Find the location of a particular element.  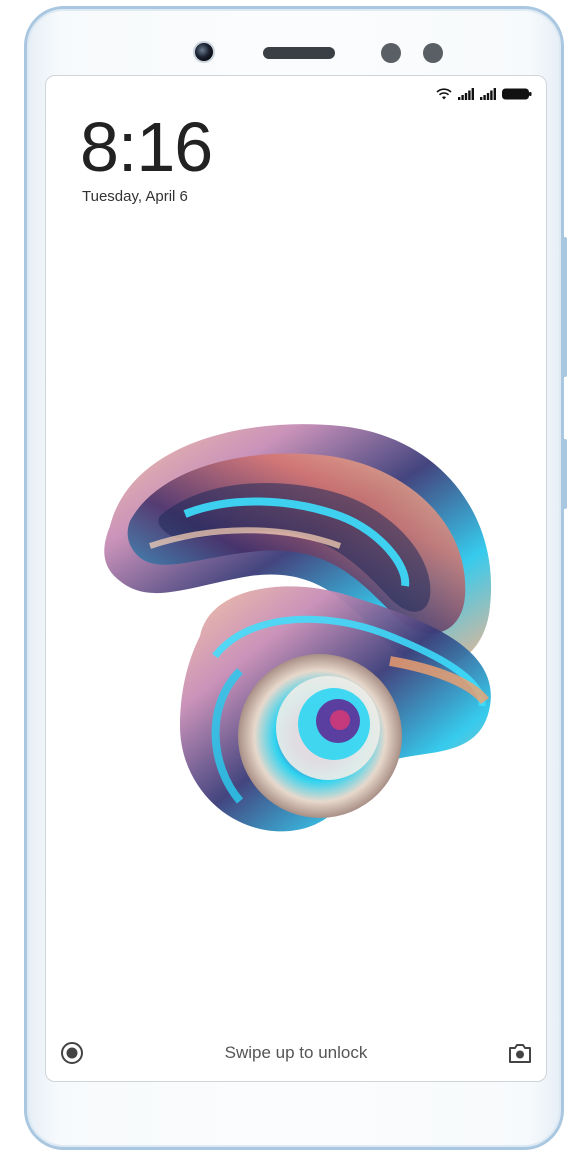

battery-icon is located at coordinates (517, 94).